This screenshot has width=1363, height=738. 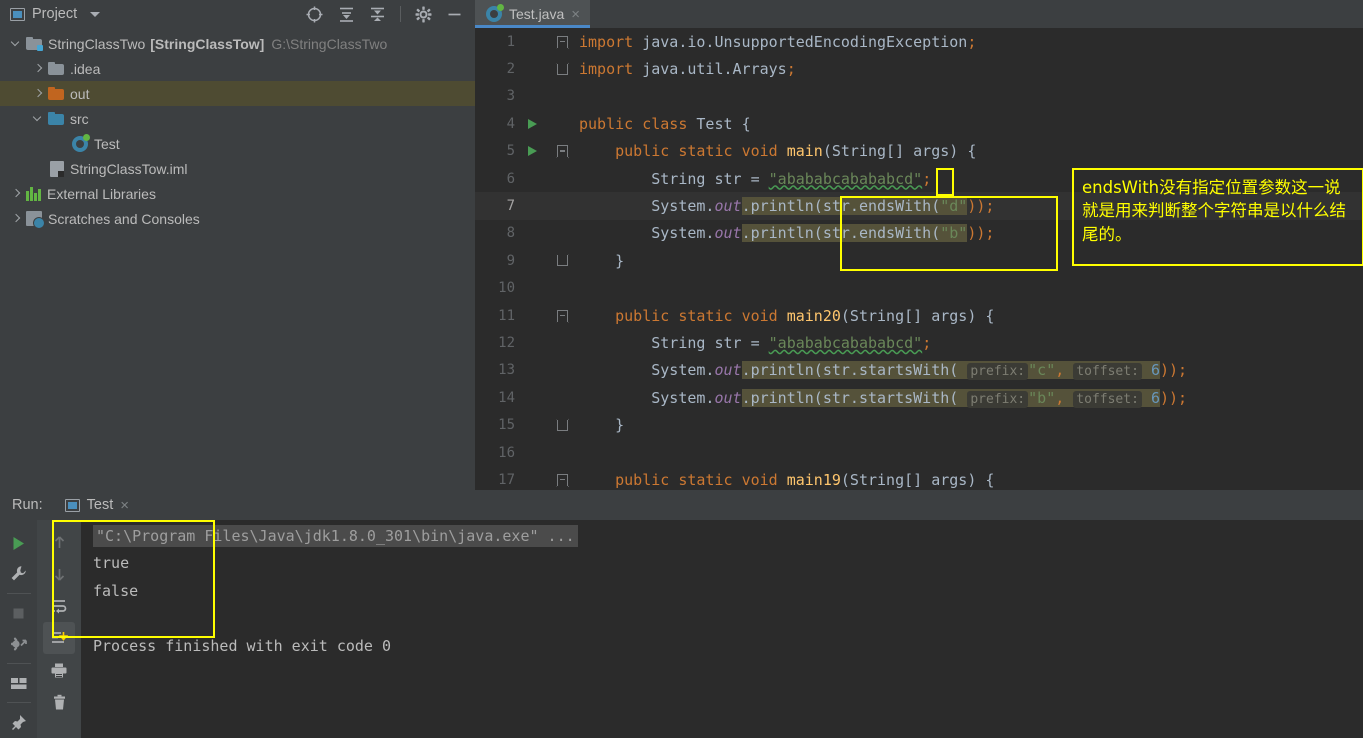 I want to click on console-finished-line: Process finished with exit code 0, so click(x=722, y=646).